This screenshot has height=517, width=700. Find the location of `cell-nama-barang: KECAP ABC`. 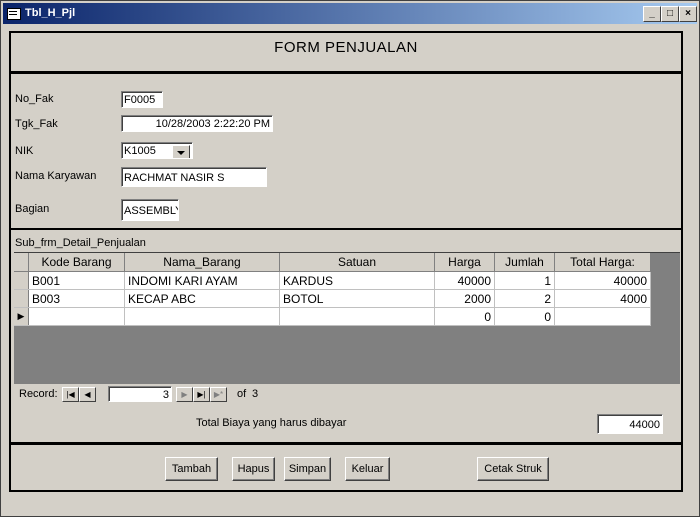

cell-nama-barang: KECAP ABC is located at coordinates (202, 298).